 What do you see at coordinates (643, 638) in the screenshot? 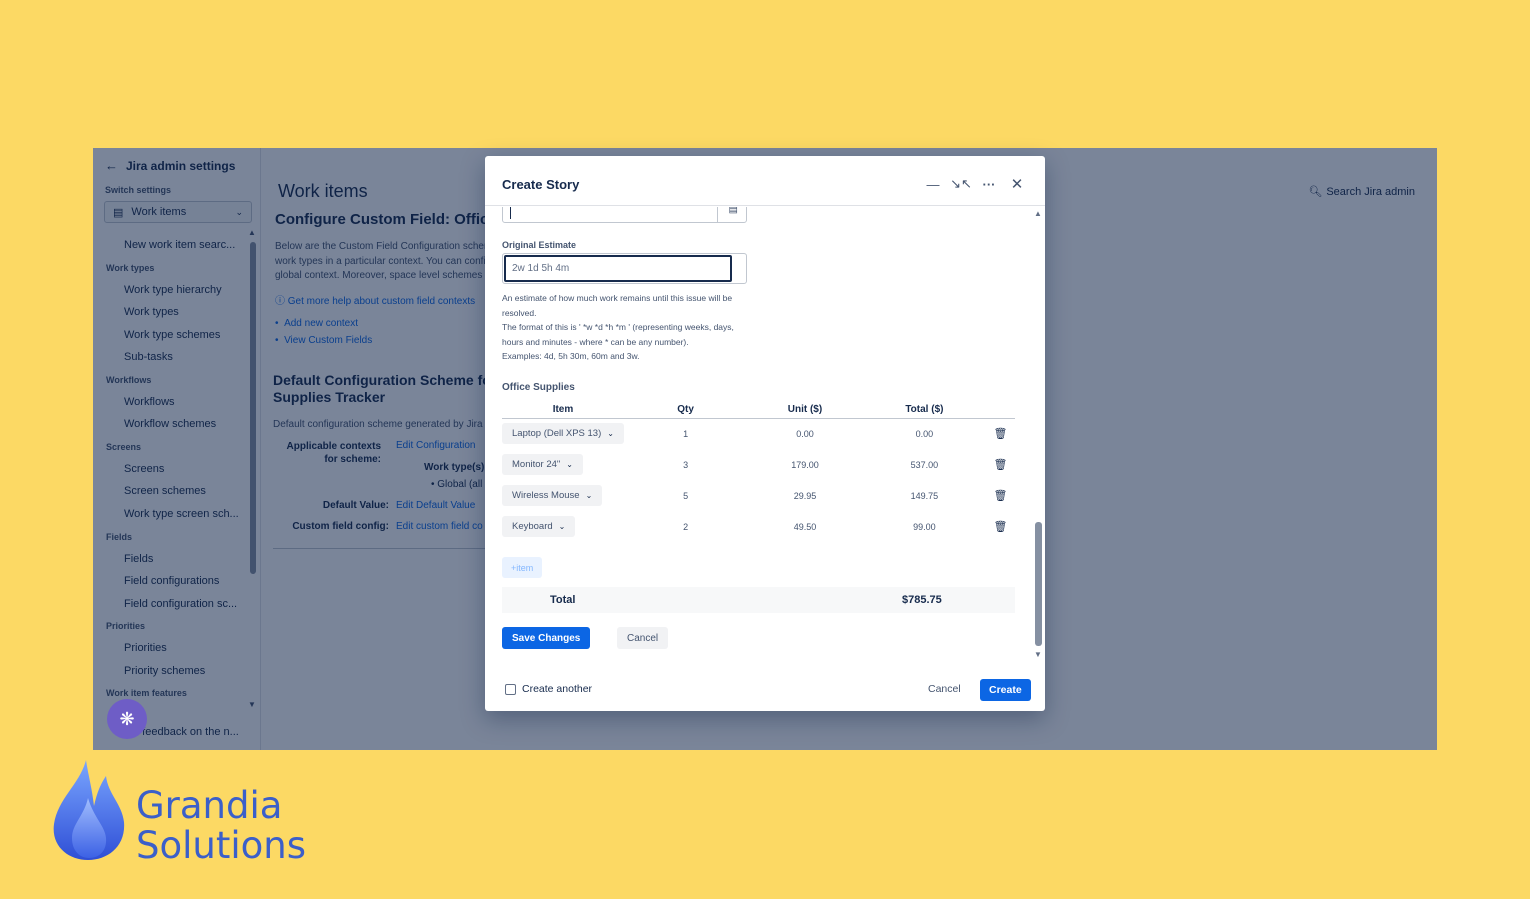
I see `cancel-changes-button: Cancel` at bounding box center [643, 638].